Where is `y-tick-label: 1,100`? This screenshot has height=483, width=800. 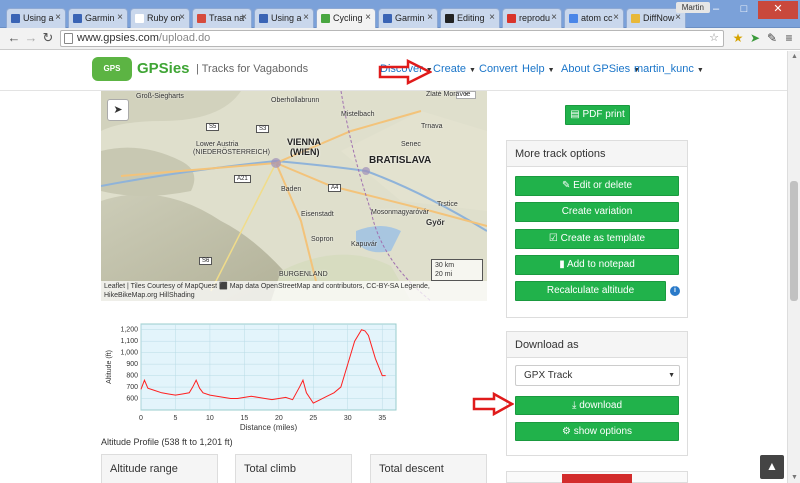
y-tick-label: 1,100 is located at coordinates (129, 341).